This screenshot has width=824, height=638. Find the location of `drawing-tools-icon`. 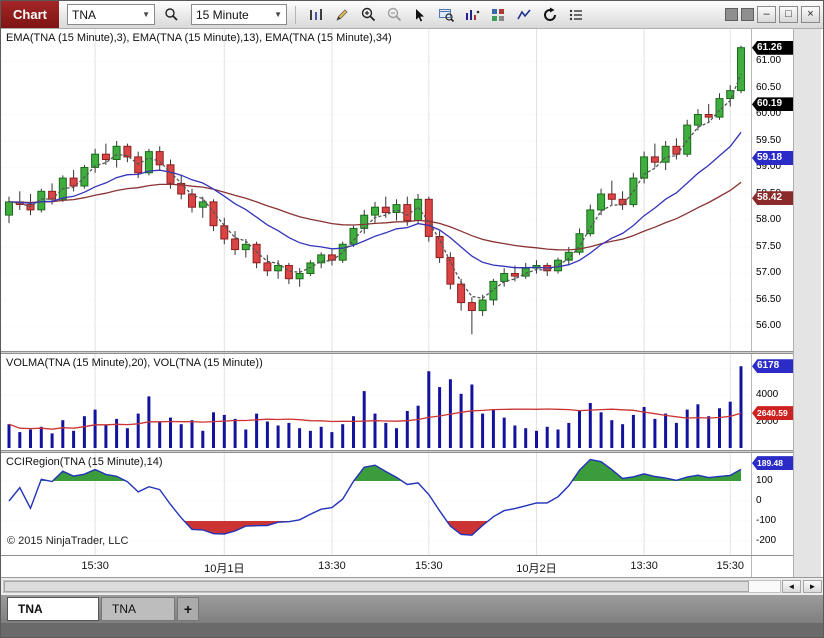

drawing-tools-icon is located at coordinates (342, 15).